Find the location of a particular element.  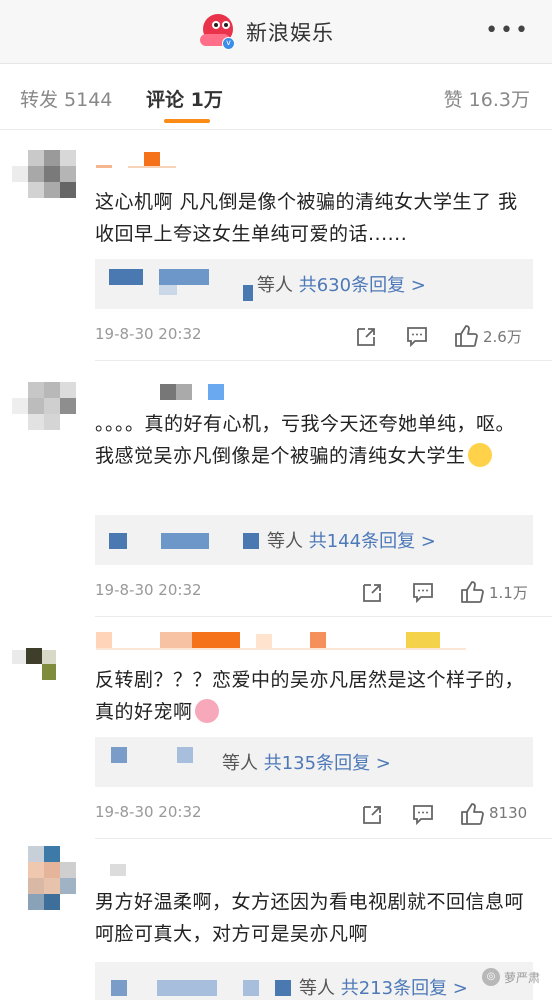

reply-preview: 等人 共135条回复 > is located at coordinates (314, 762).